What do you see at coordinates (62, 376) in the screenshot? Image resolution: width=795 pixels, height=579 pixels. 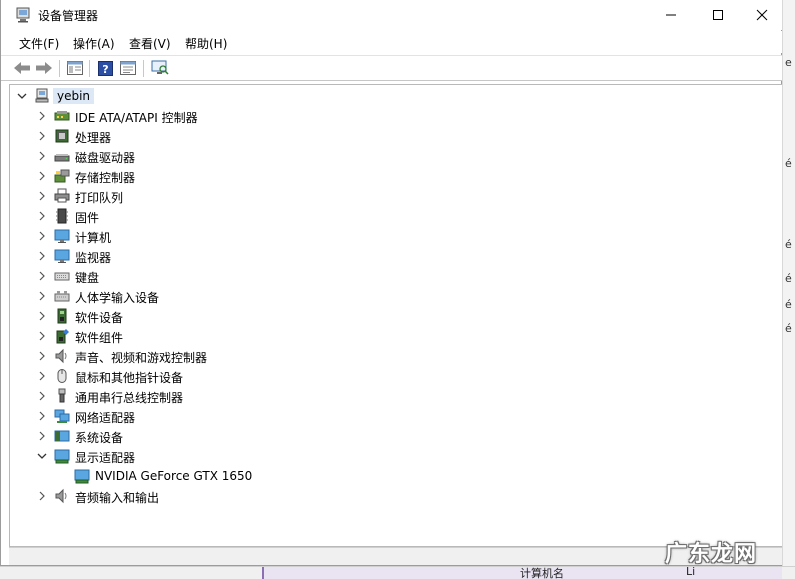 I see `mouse-icon` at bounding box center [62, 376].